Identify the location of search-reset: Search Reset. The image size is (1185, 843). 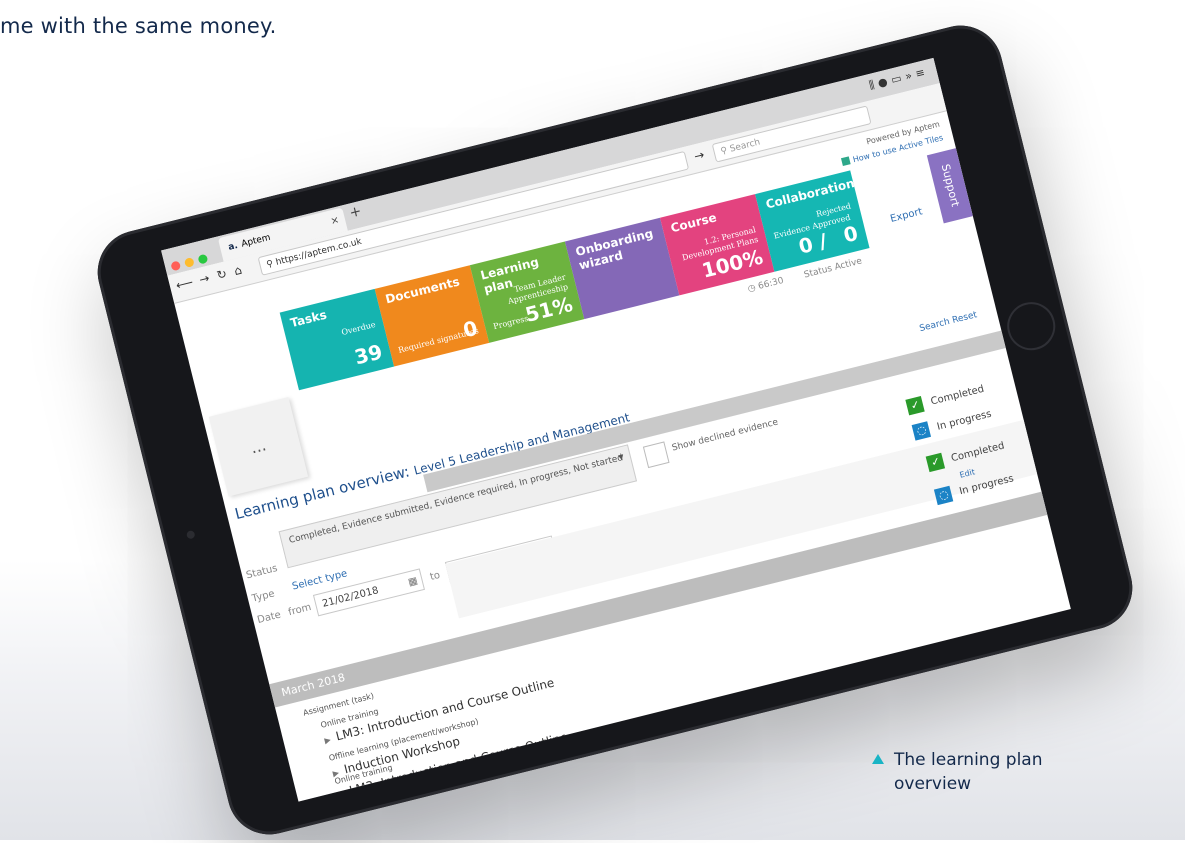
(949, 322).